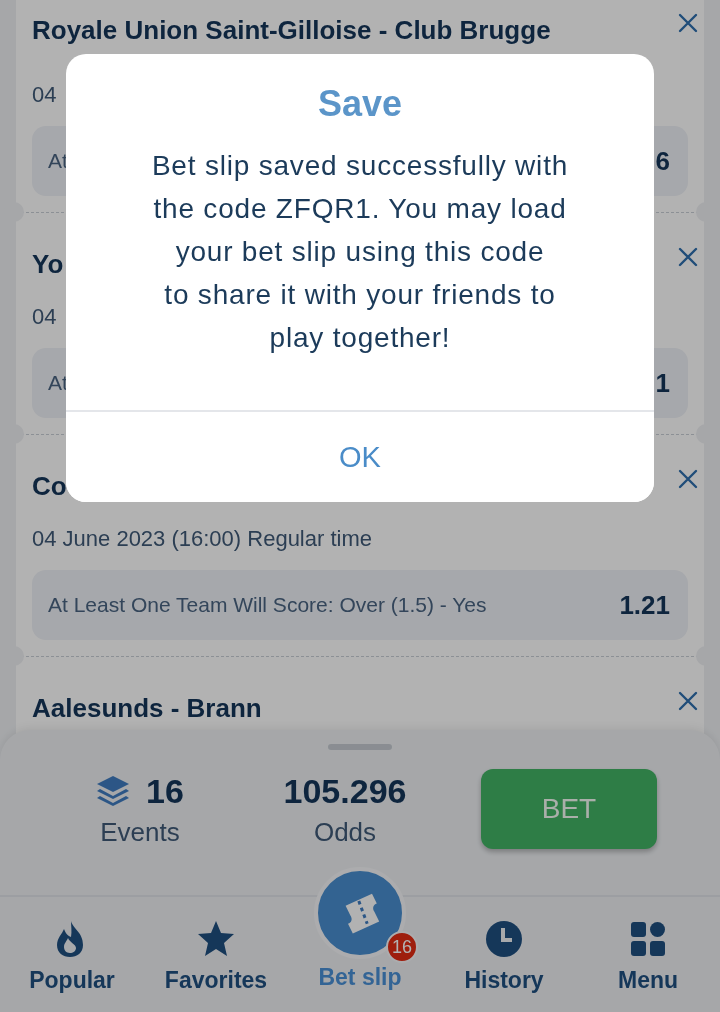  What do you see at coordinates (360, 104) in the screenshot?
I see `dialog-title: Save` at bounding box center [360, 104].